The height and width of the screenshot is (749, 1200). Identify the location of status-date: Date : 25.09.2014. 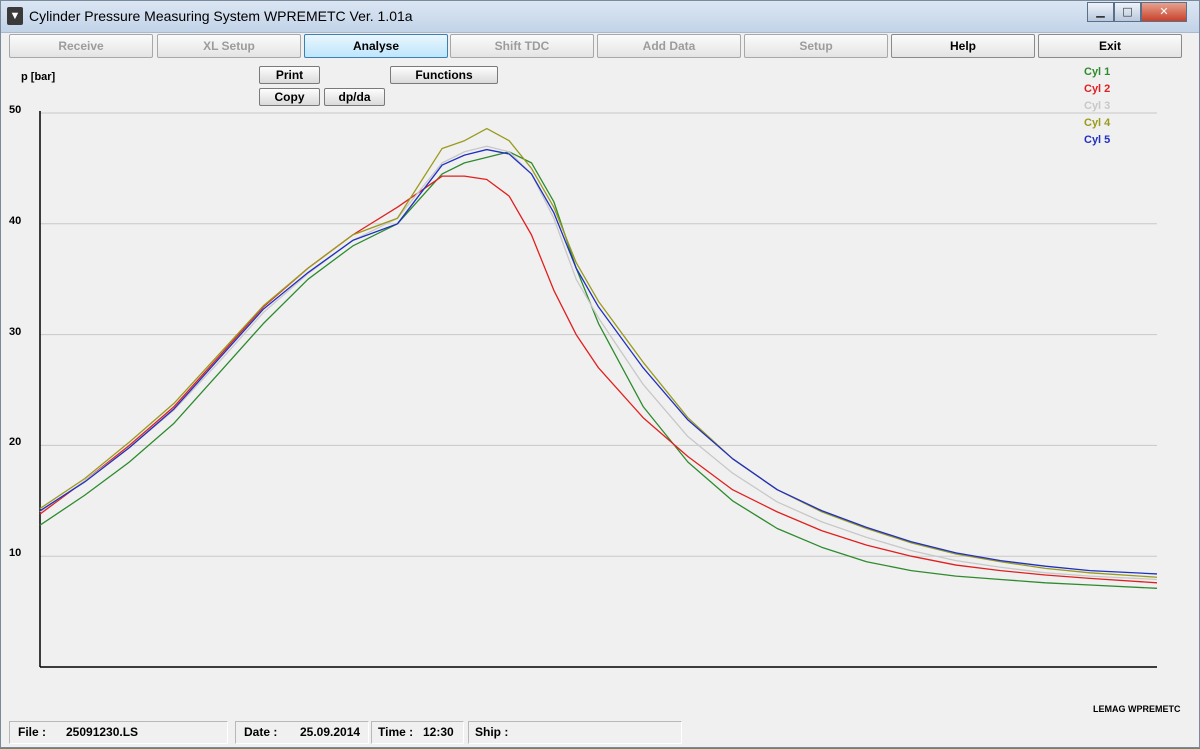
(302, 732).